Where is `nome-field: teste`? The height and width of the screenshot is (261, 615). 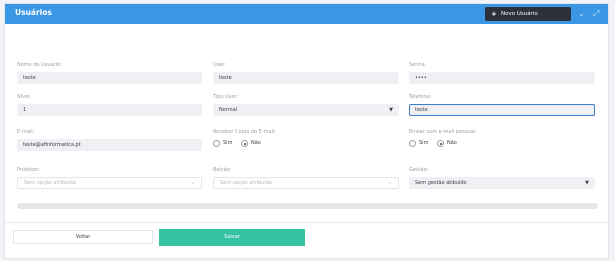
nome-field: teste is located at coordinates (109, 78).